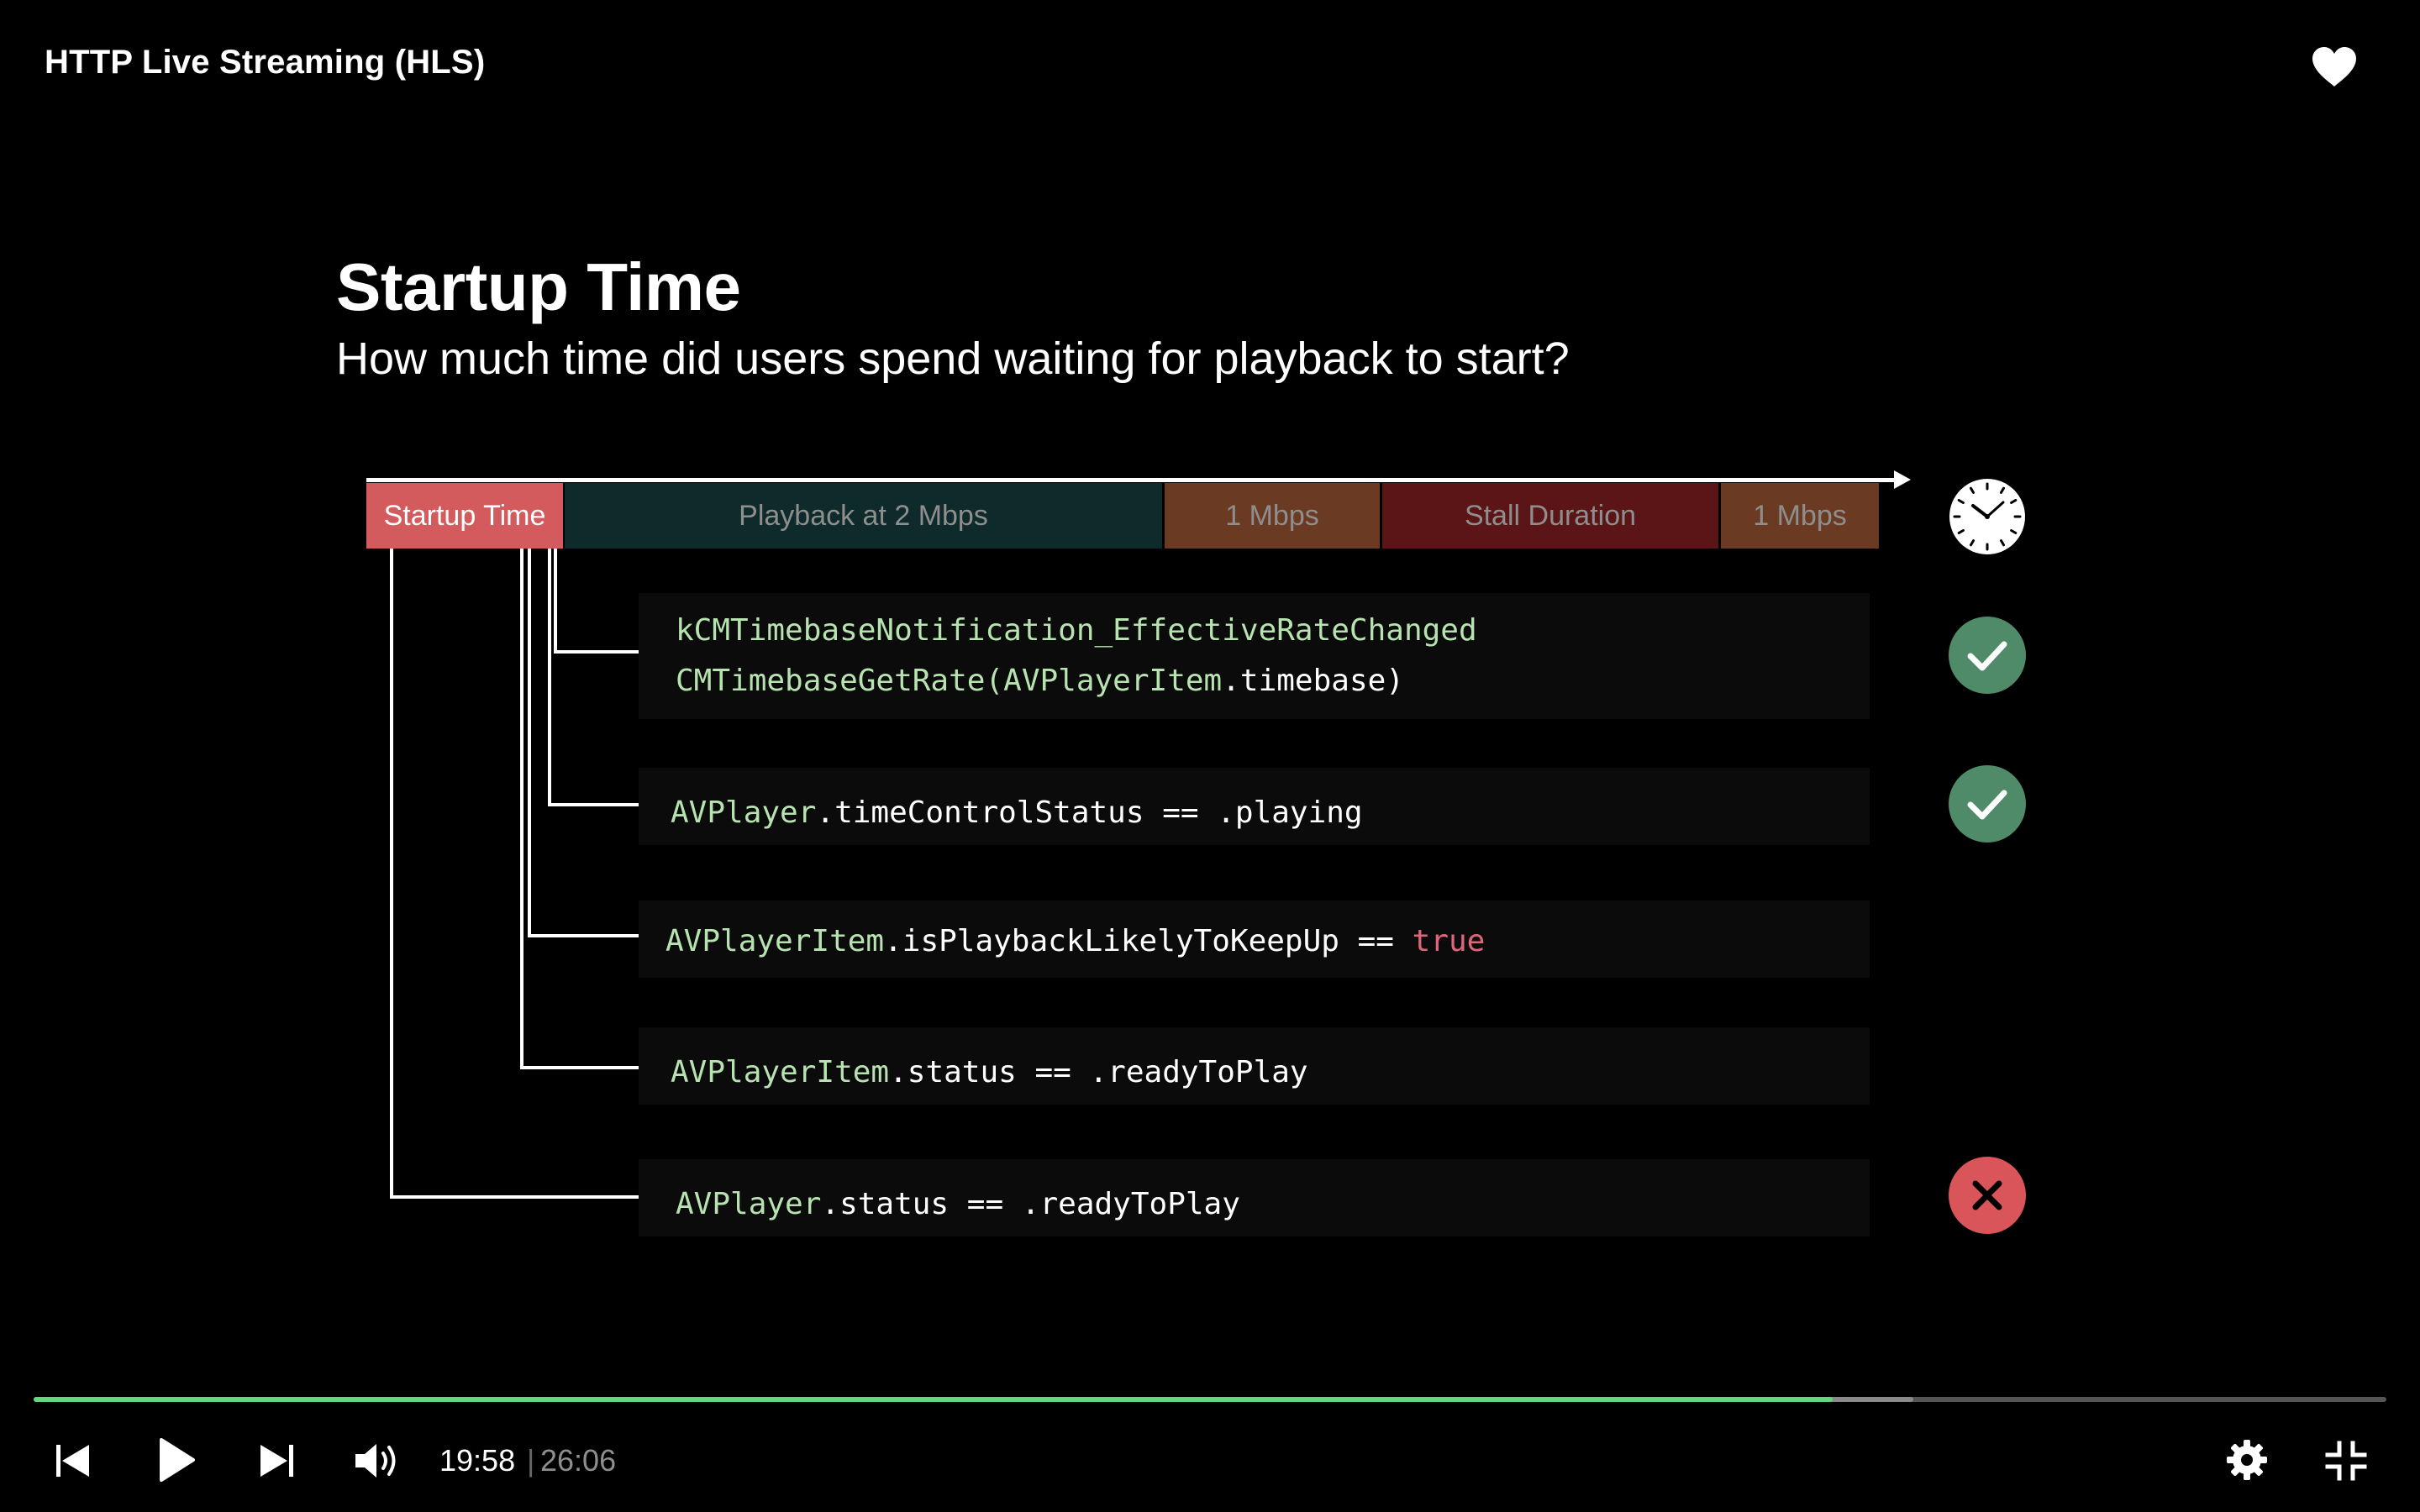 Image resolution: width=2420 pixels, height=1512 pixels. I want to click on skip-back-icon, so click(73, 1461).